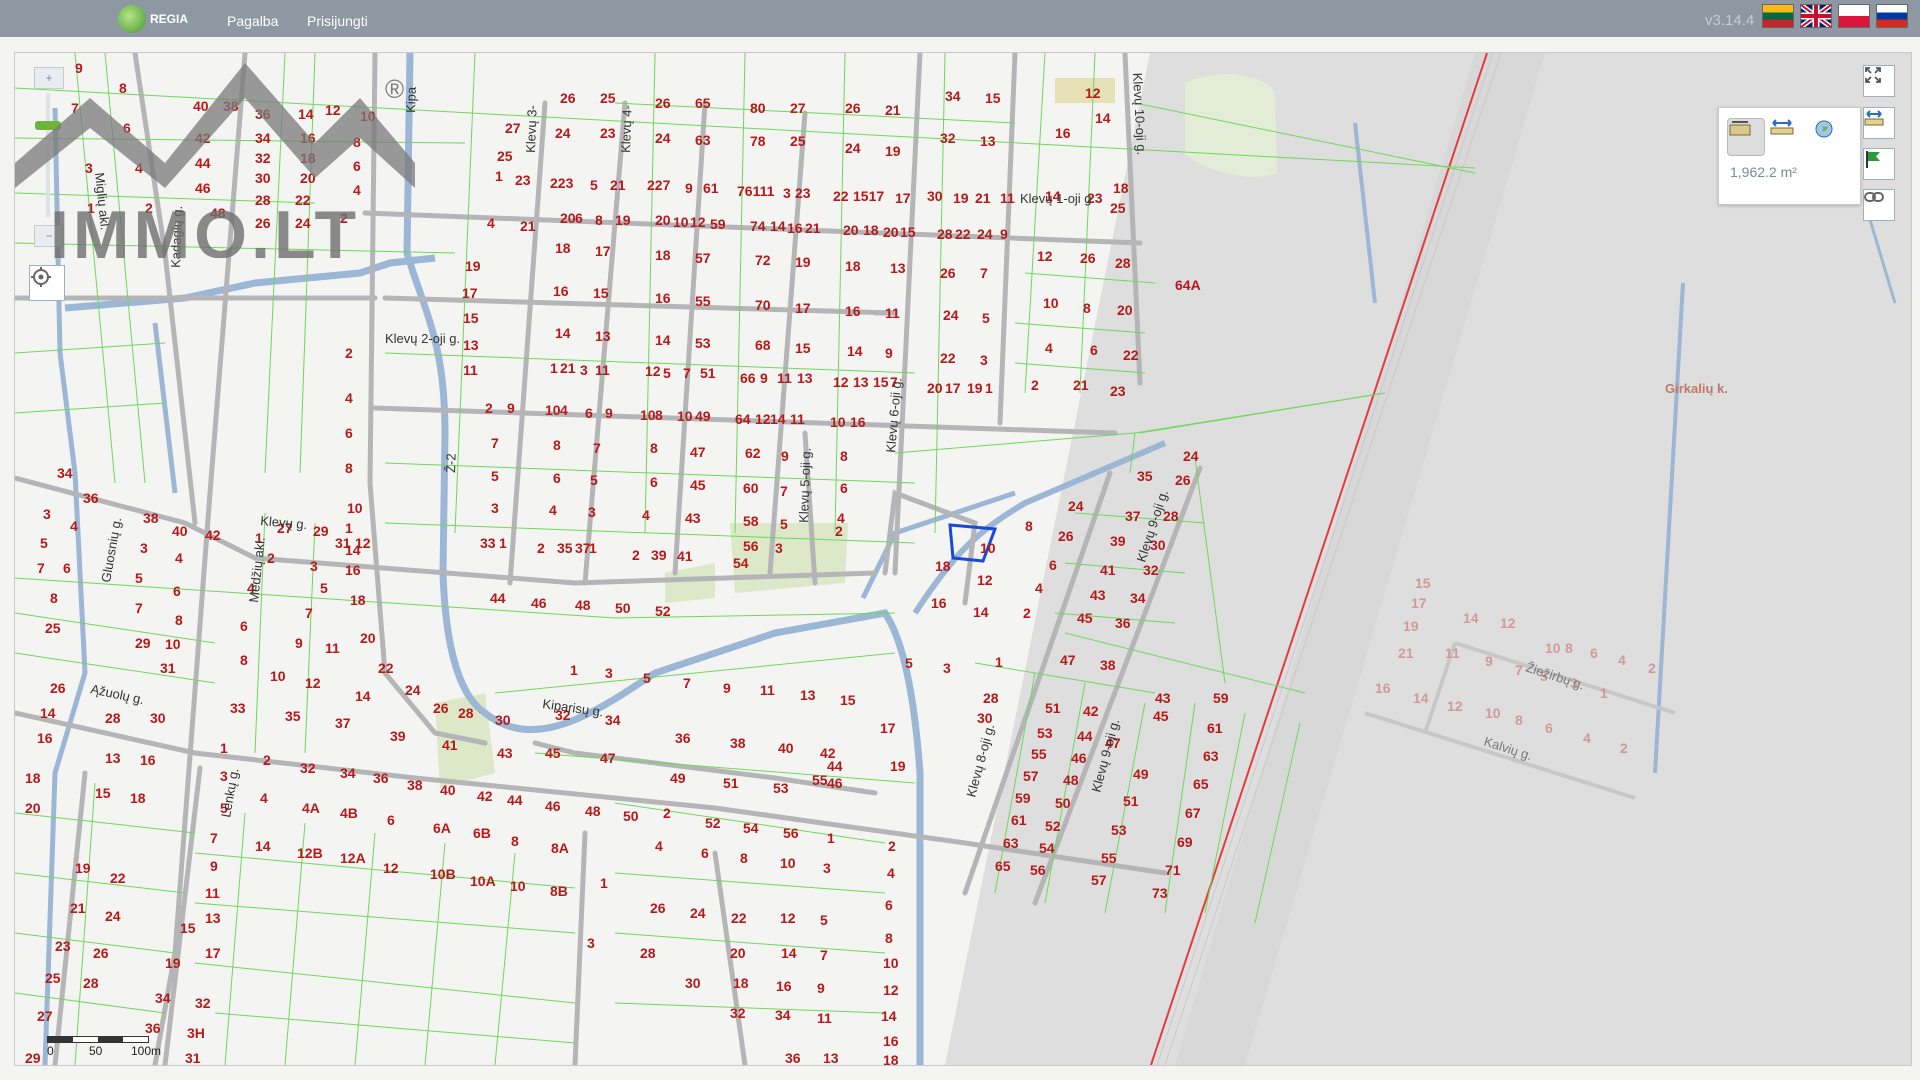 This screenshot has width=1920, height=1080. What do you see at coordinates (1193, 813) in the screenshot?
I see `svg-text: 67` at bounding box center [1193, 813].